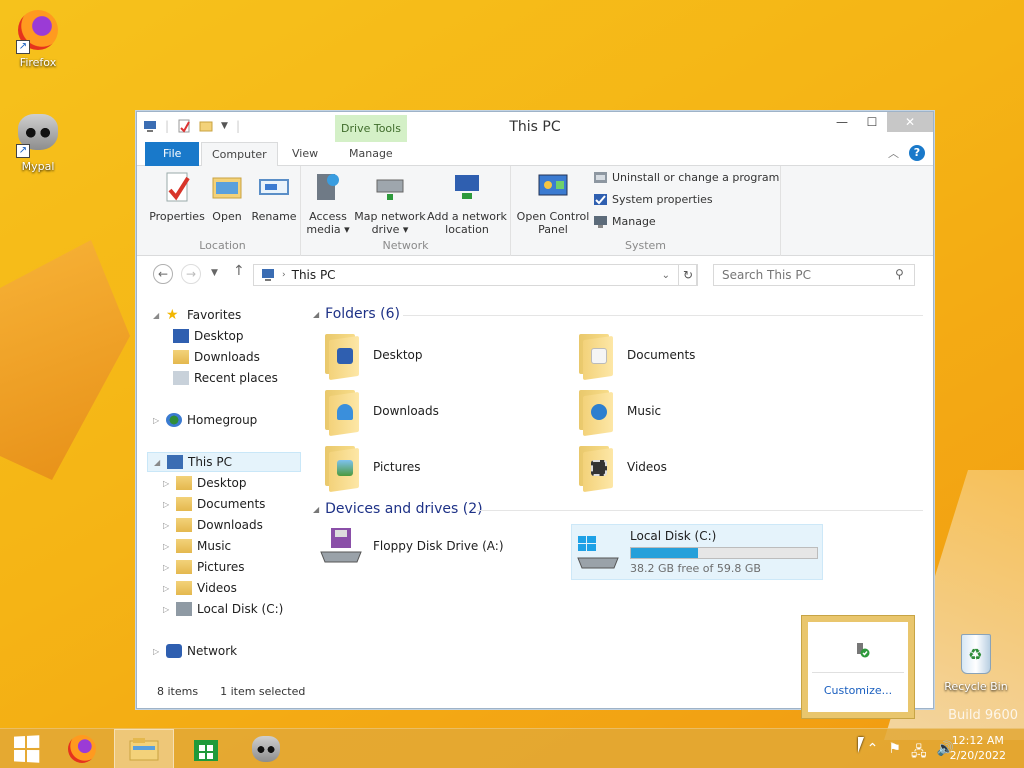 This screenshot has width=1024, height=768. What do you see at coordinates (172, 154) in the screenshot?
I see `tab-file: File` at bounding box center [172, 154].